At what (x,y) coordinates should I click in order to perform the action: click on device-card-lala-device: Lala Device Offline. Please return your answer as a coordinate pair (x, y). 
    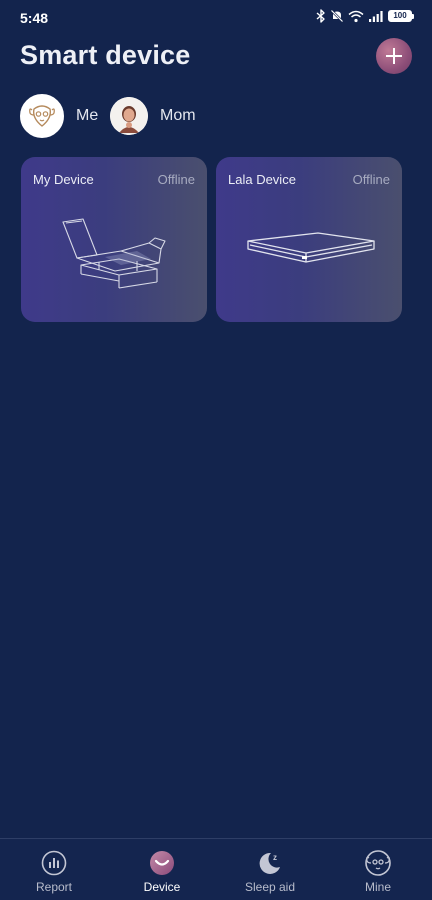
    Looking at the image, I should click on (309, 239).